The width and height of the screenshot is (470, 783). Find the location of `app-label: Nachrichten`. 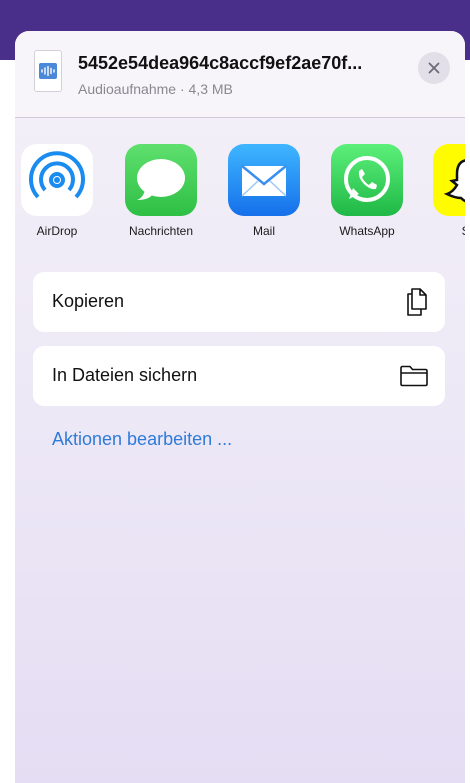

app-label: Nachrichten is located at coordinates (161, 231).